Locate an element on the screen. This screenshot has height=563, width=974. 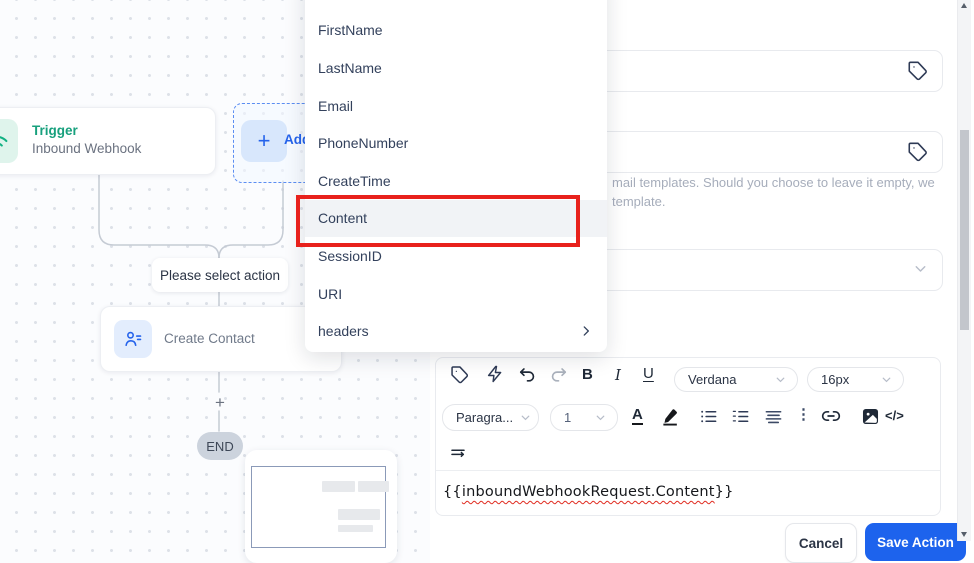
underline-button: U is located at coordinates (648, 374).